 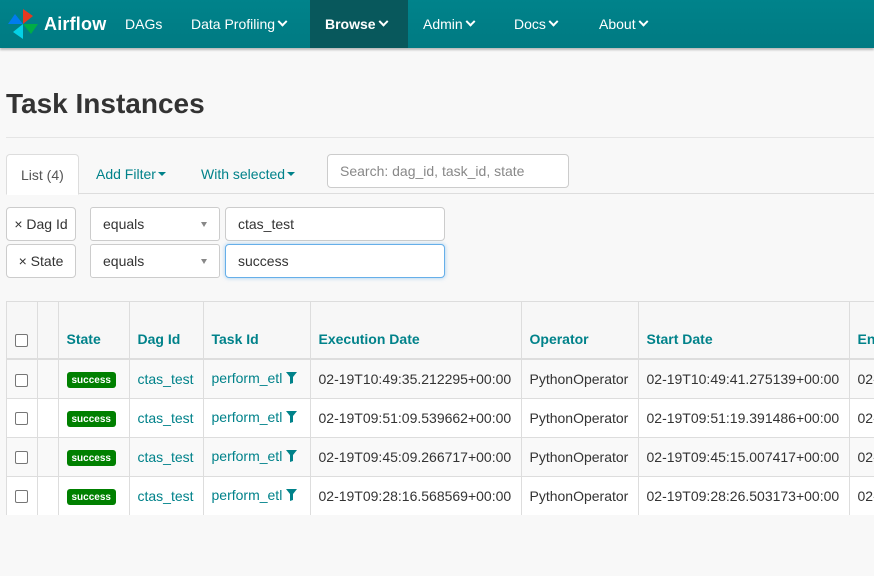 What do you see at coordinates (94, 331) in the screenshot?
I see `column-header-state: State` at bounding box center [94, 331].